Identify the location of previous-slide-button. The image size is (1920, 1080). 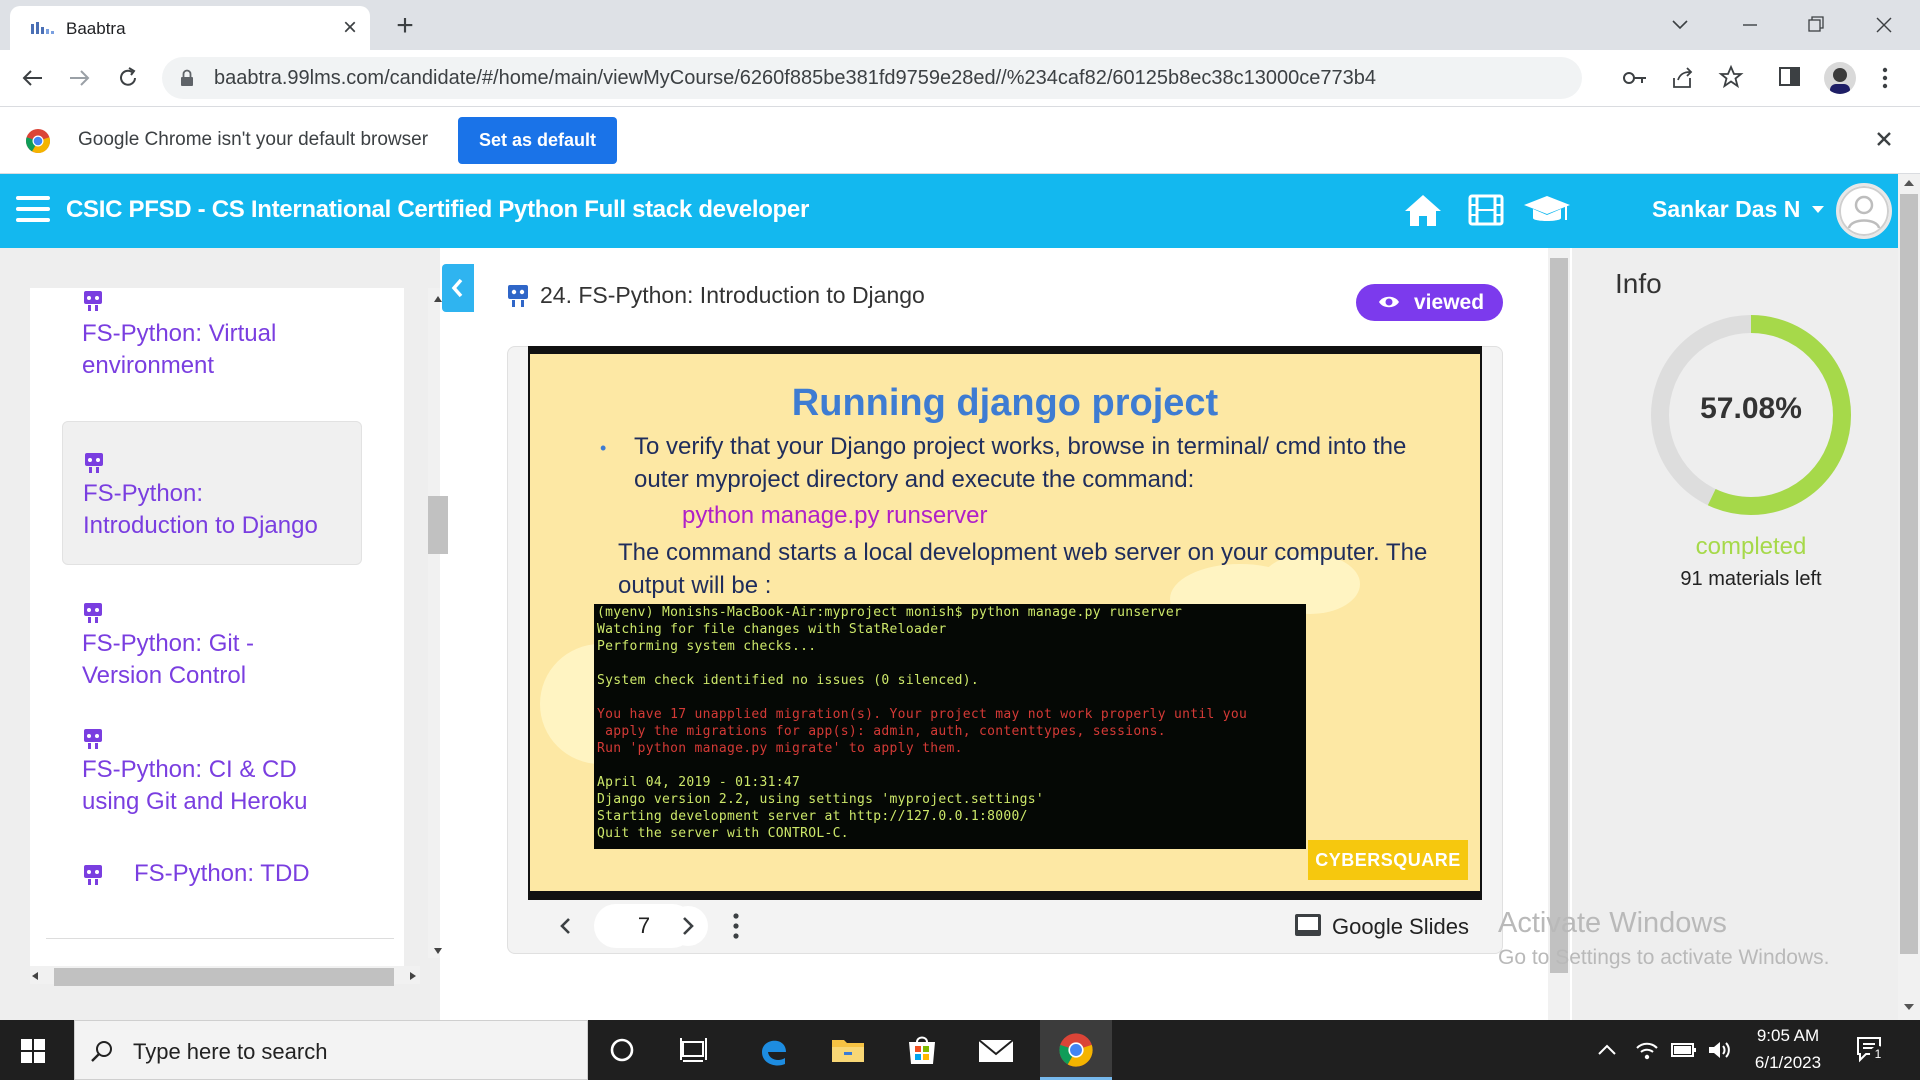
(566, 926).